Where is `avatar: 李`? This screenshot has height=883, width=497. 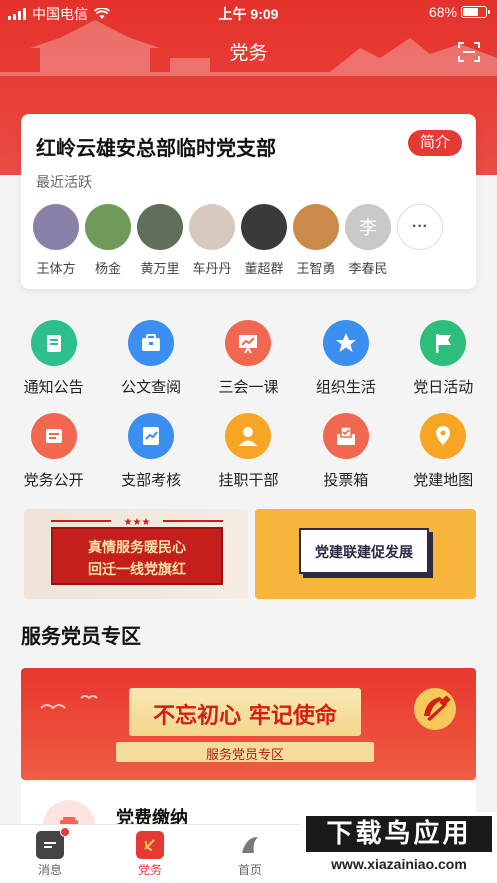
avatar: 李 is located at coordinates (368, 227).